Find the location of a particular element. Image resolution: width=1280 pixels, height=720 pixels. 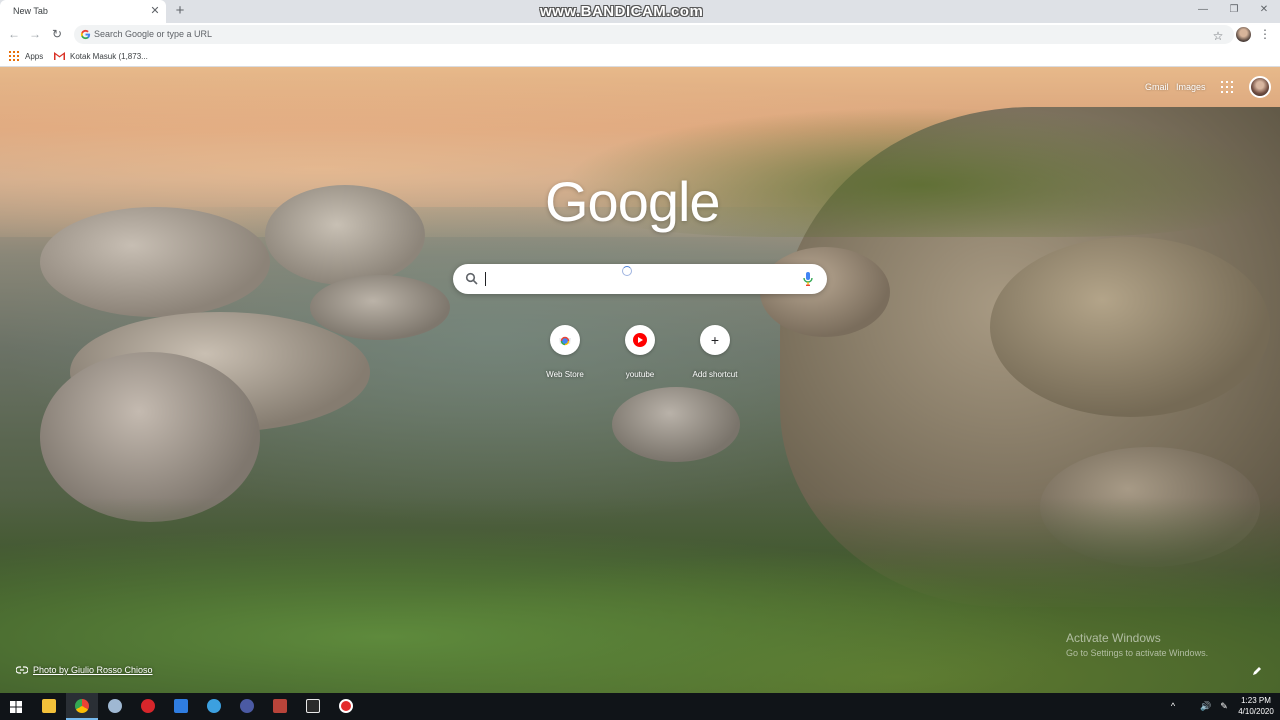

tab-strip: New Tab ✕ + www.BANDICAM.com — ❐ ✕ is located at coordinates (640, 11).